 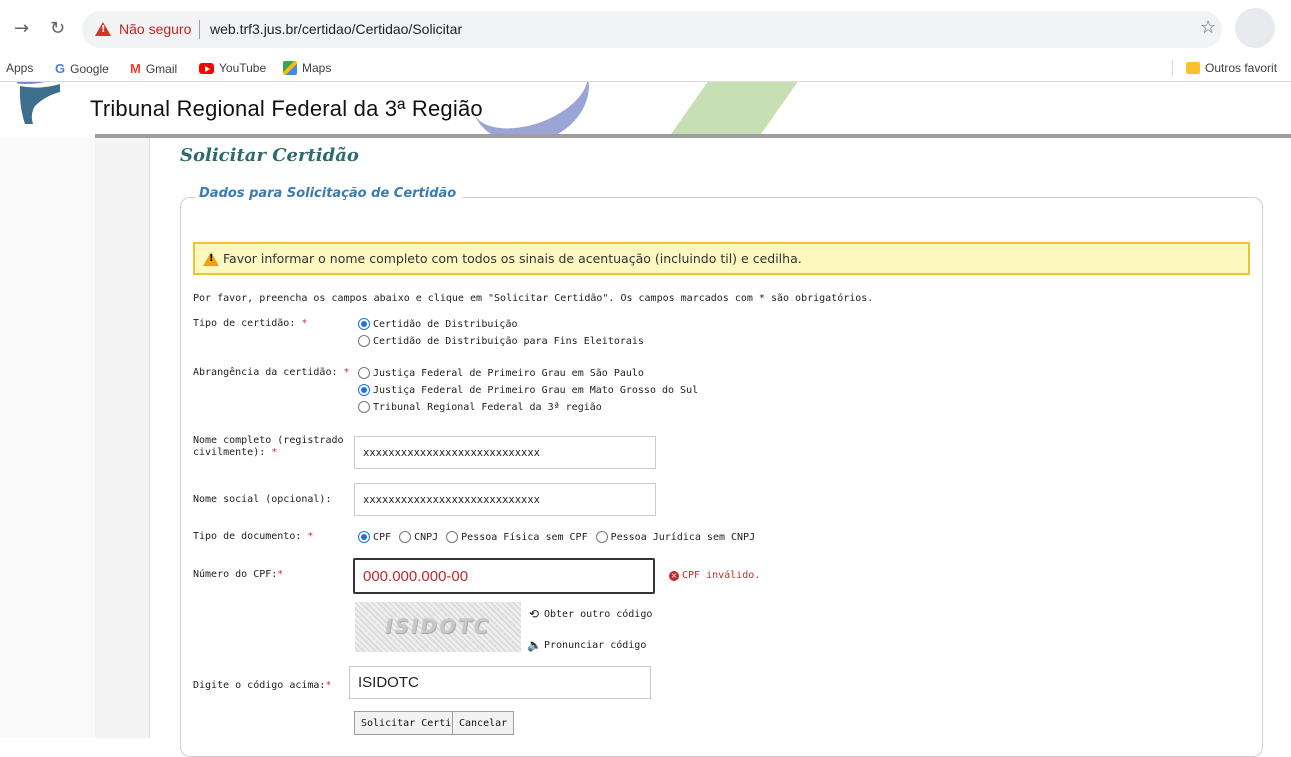 I want to click on radio-certidao-distribuicao: Certidão de Distribuição, so click(x=438, y=324).